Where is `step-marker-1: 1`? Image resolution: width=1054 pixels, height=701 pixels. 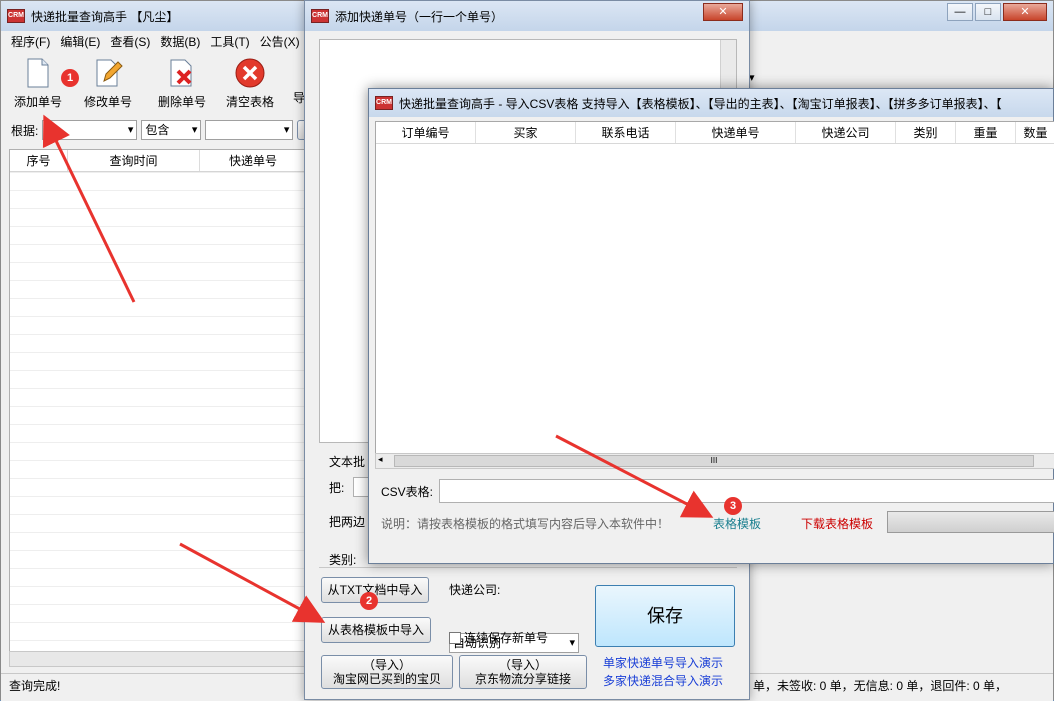
step-marker-1: 1 is located at coordinates (70, 78).